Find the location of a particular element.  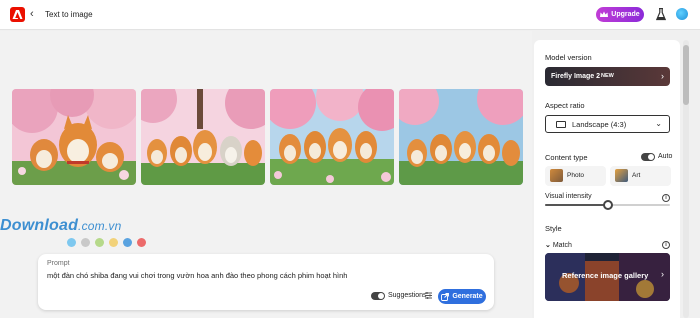

style-match-label: Match is located at coordinates (562, 245).